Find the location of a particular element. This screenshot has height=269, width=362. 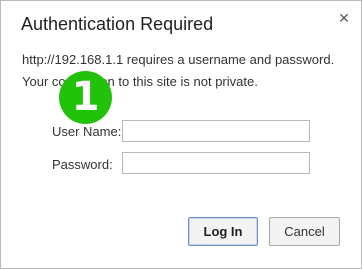

step-number-badge: 1 is located at coordinates (85, 97).